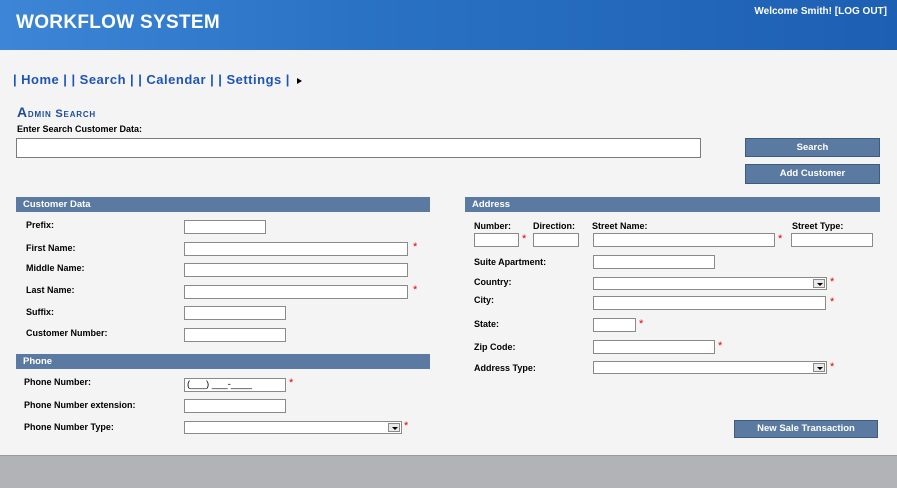  Describe the element at coordinates (235, 406) in the screenshot. I see `phone-extension-field` at that location.